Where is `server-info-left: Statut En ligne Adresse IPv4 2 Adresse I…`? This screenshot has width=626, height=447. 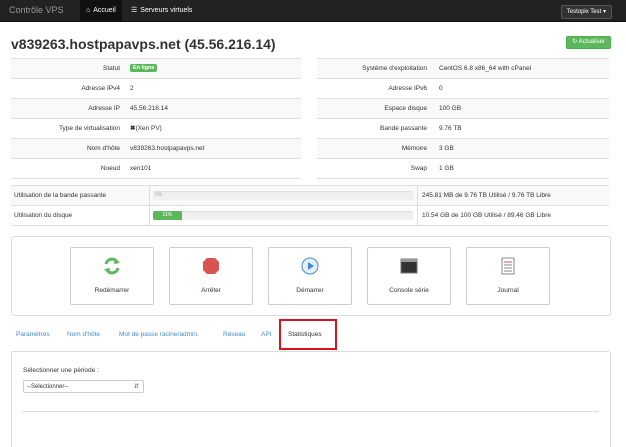 server-info-left: Statut En ligne Adresse IPv4 2 Adresse I… is located at coordinates (156, 118).